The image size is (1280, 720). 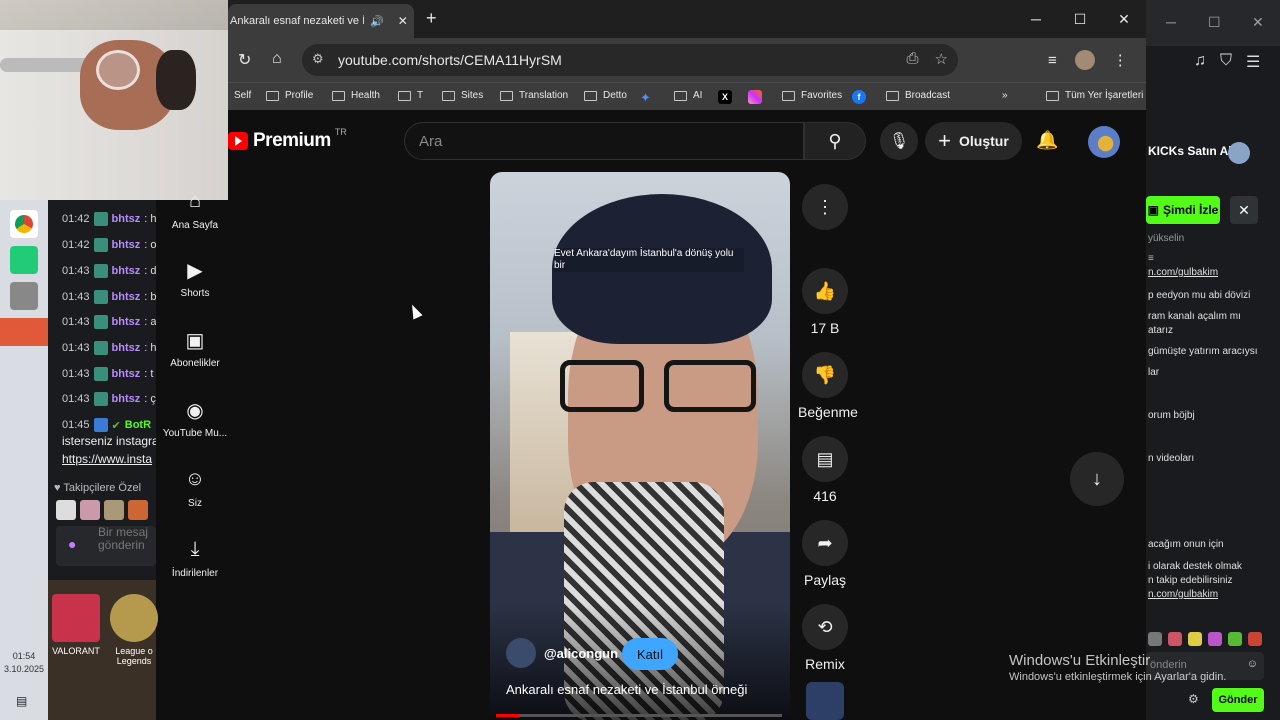 What do you see at coordinates (289, 95) in the screenshot?
I see `bookmark-folder: Profile` at bounding box center [289, 95].